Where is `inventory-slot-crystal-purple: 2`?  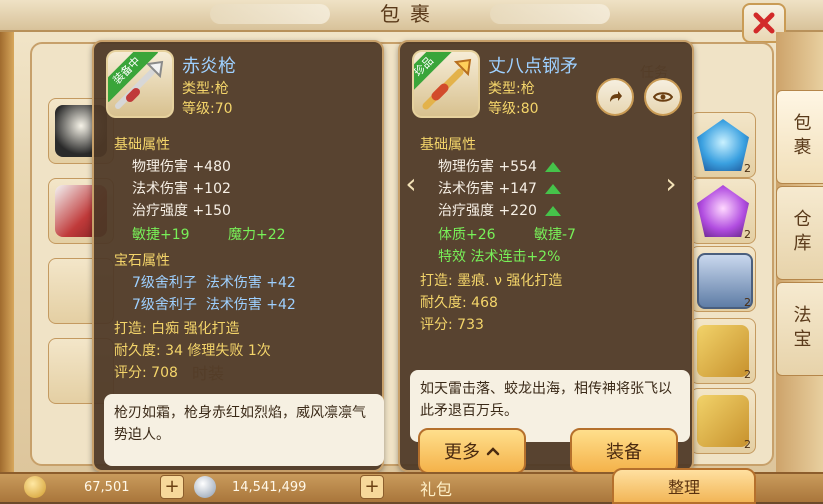
inventory-slot-crystal-purple: 2 is located at coordinates (723, 211).